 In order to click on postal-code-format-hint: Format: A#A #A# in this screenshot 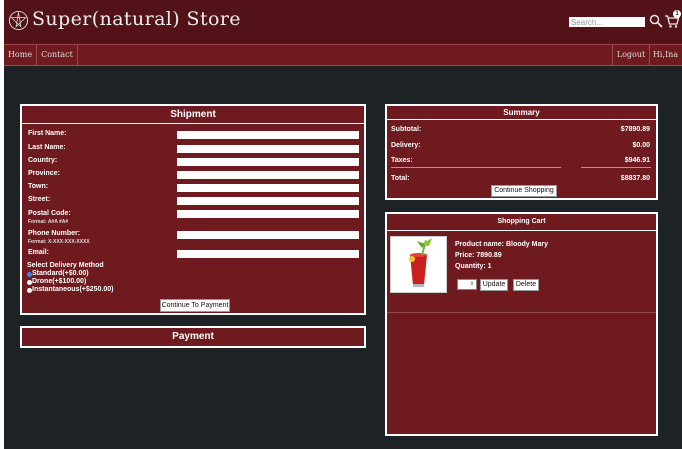, I will do `click(48, 222)`.